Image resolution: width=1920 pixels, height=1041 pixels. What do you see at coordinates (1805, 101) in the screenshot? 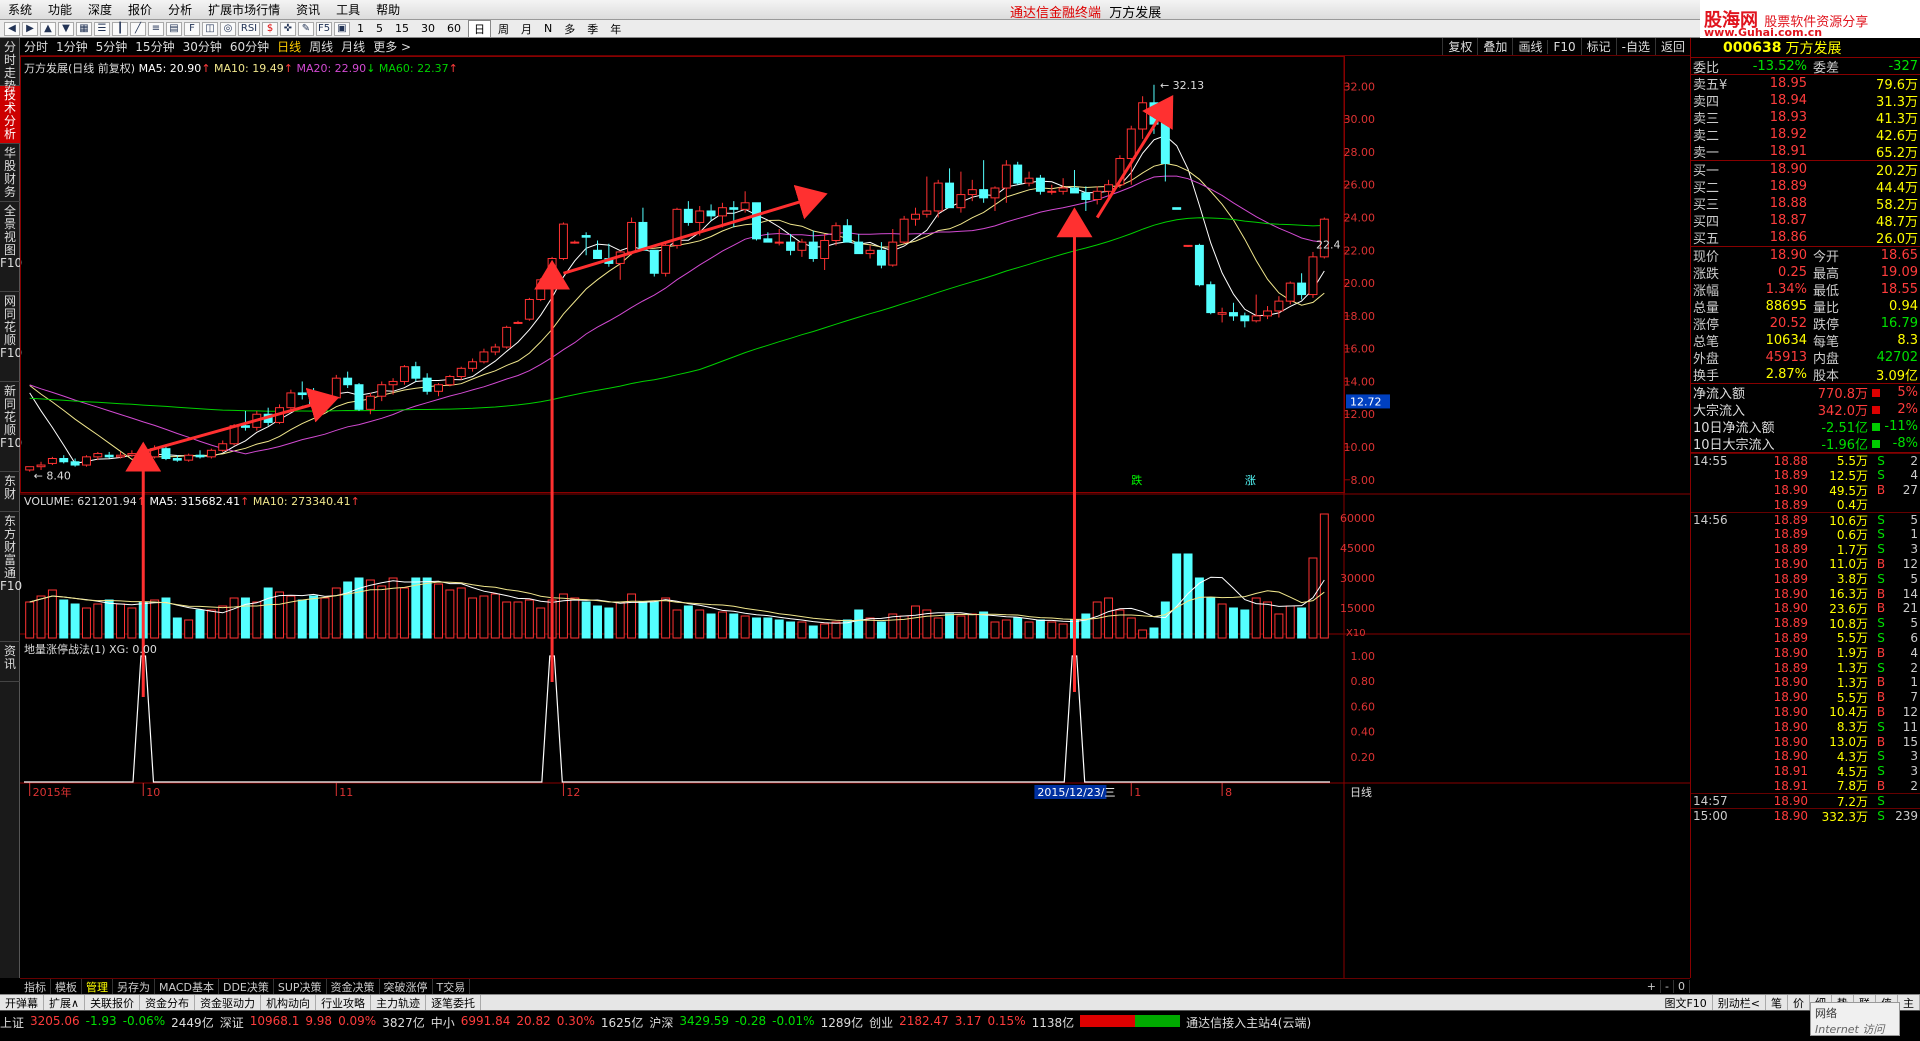
I see `ask-row: 卖四 18.94 31.3万` at bounding box center [1805, 101].